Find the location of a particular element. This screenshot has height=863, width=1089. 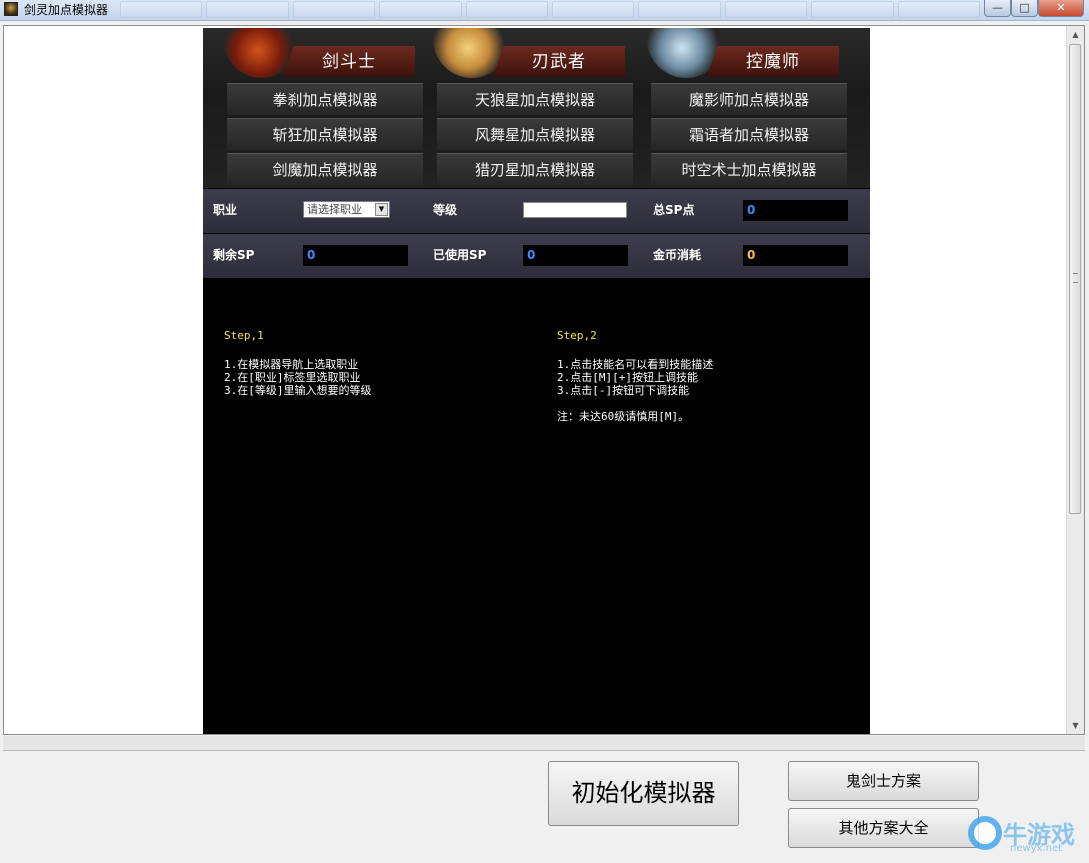

class-banner: 控魔师 is located at coordinates (773, 61).